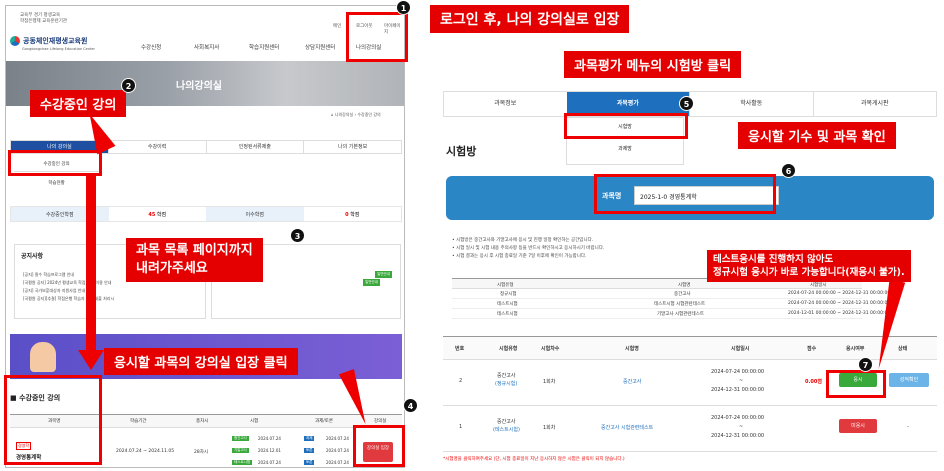 Image resolution: width=944 pixels, height=471 pixels. Describe the element at coordinates (269, 438) in the screenshot. I see `exam-date: 2024.07.24` at that location.